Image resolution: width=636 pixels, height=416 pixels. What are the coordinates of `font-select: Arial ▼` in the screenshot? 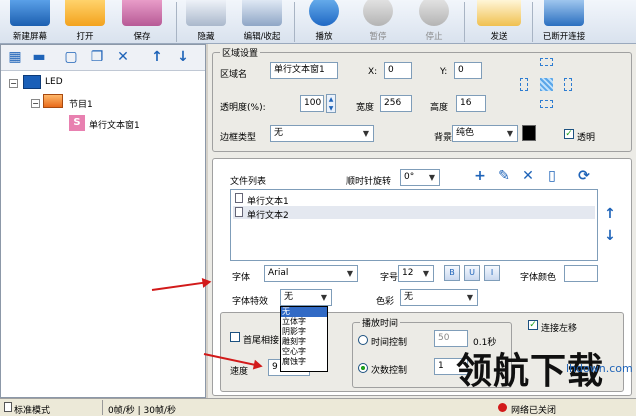 It's located at (311, 273).